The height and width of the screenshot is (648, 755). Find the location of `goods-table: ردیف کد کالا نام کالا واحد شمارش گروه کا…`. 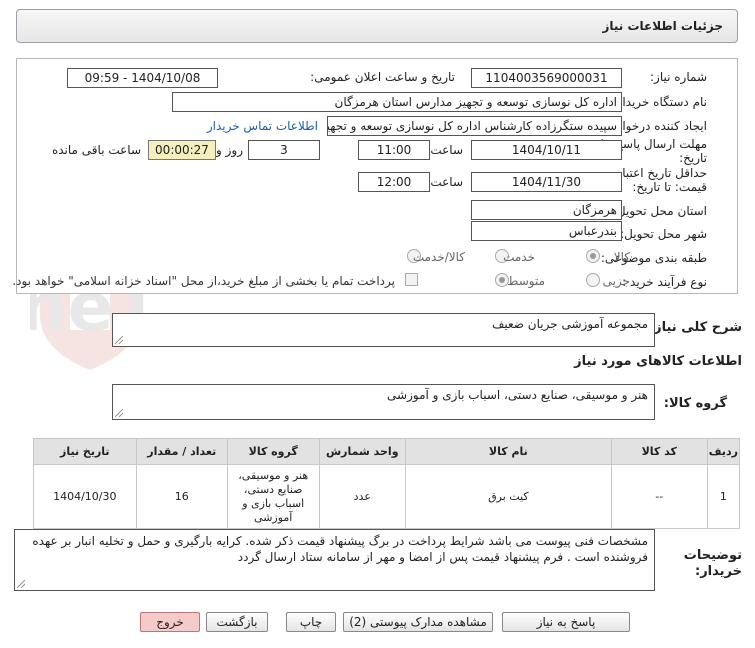

goods-table: ردیف کد کالا نام کالا واحد شمارش گروه کا… is located at coordinates (387, 483).